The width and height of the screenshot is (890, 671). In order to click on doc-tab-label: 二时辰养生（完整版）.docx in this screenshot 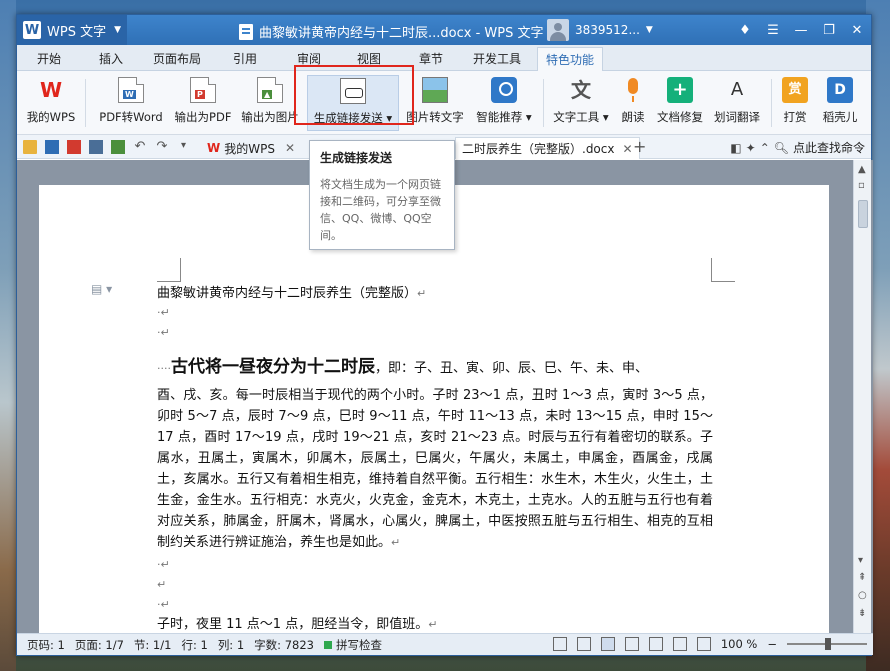, I will do `click(538, 149)`.